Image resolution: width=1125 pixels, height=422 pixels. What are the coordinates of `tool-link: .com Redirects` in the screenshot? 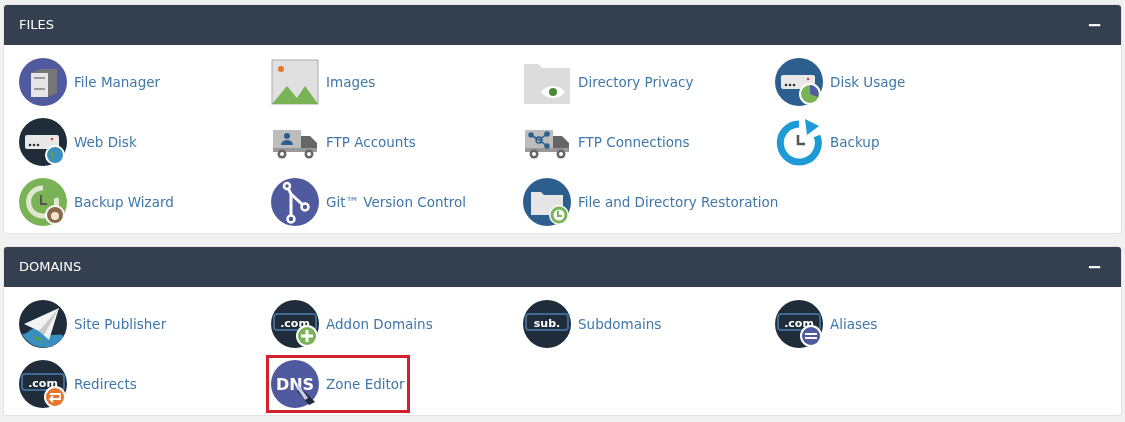 It's located at (78, 384).